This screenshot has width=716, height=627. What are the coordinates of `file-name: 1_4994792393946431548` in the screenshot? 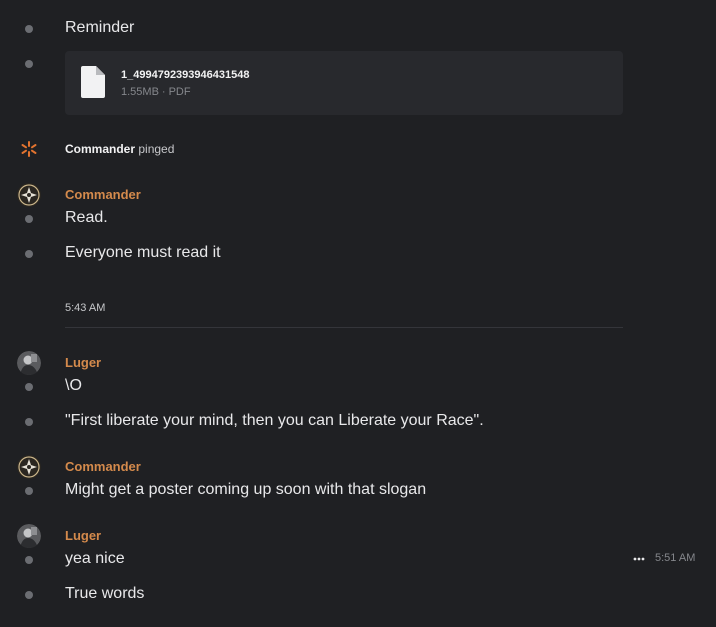 It's located at (185, 75).